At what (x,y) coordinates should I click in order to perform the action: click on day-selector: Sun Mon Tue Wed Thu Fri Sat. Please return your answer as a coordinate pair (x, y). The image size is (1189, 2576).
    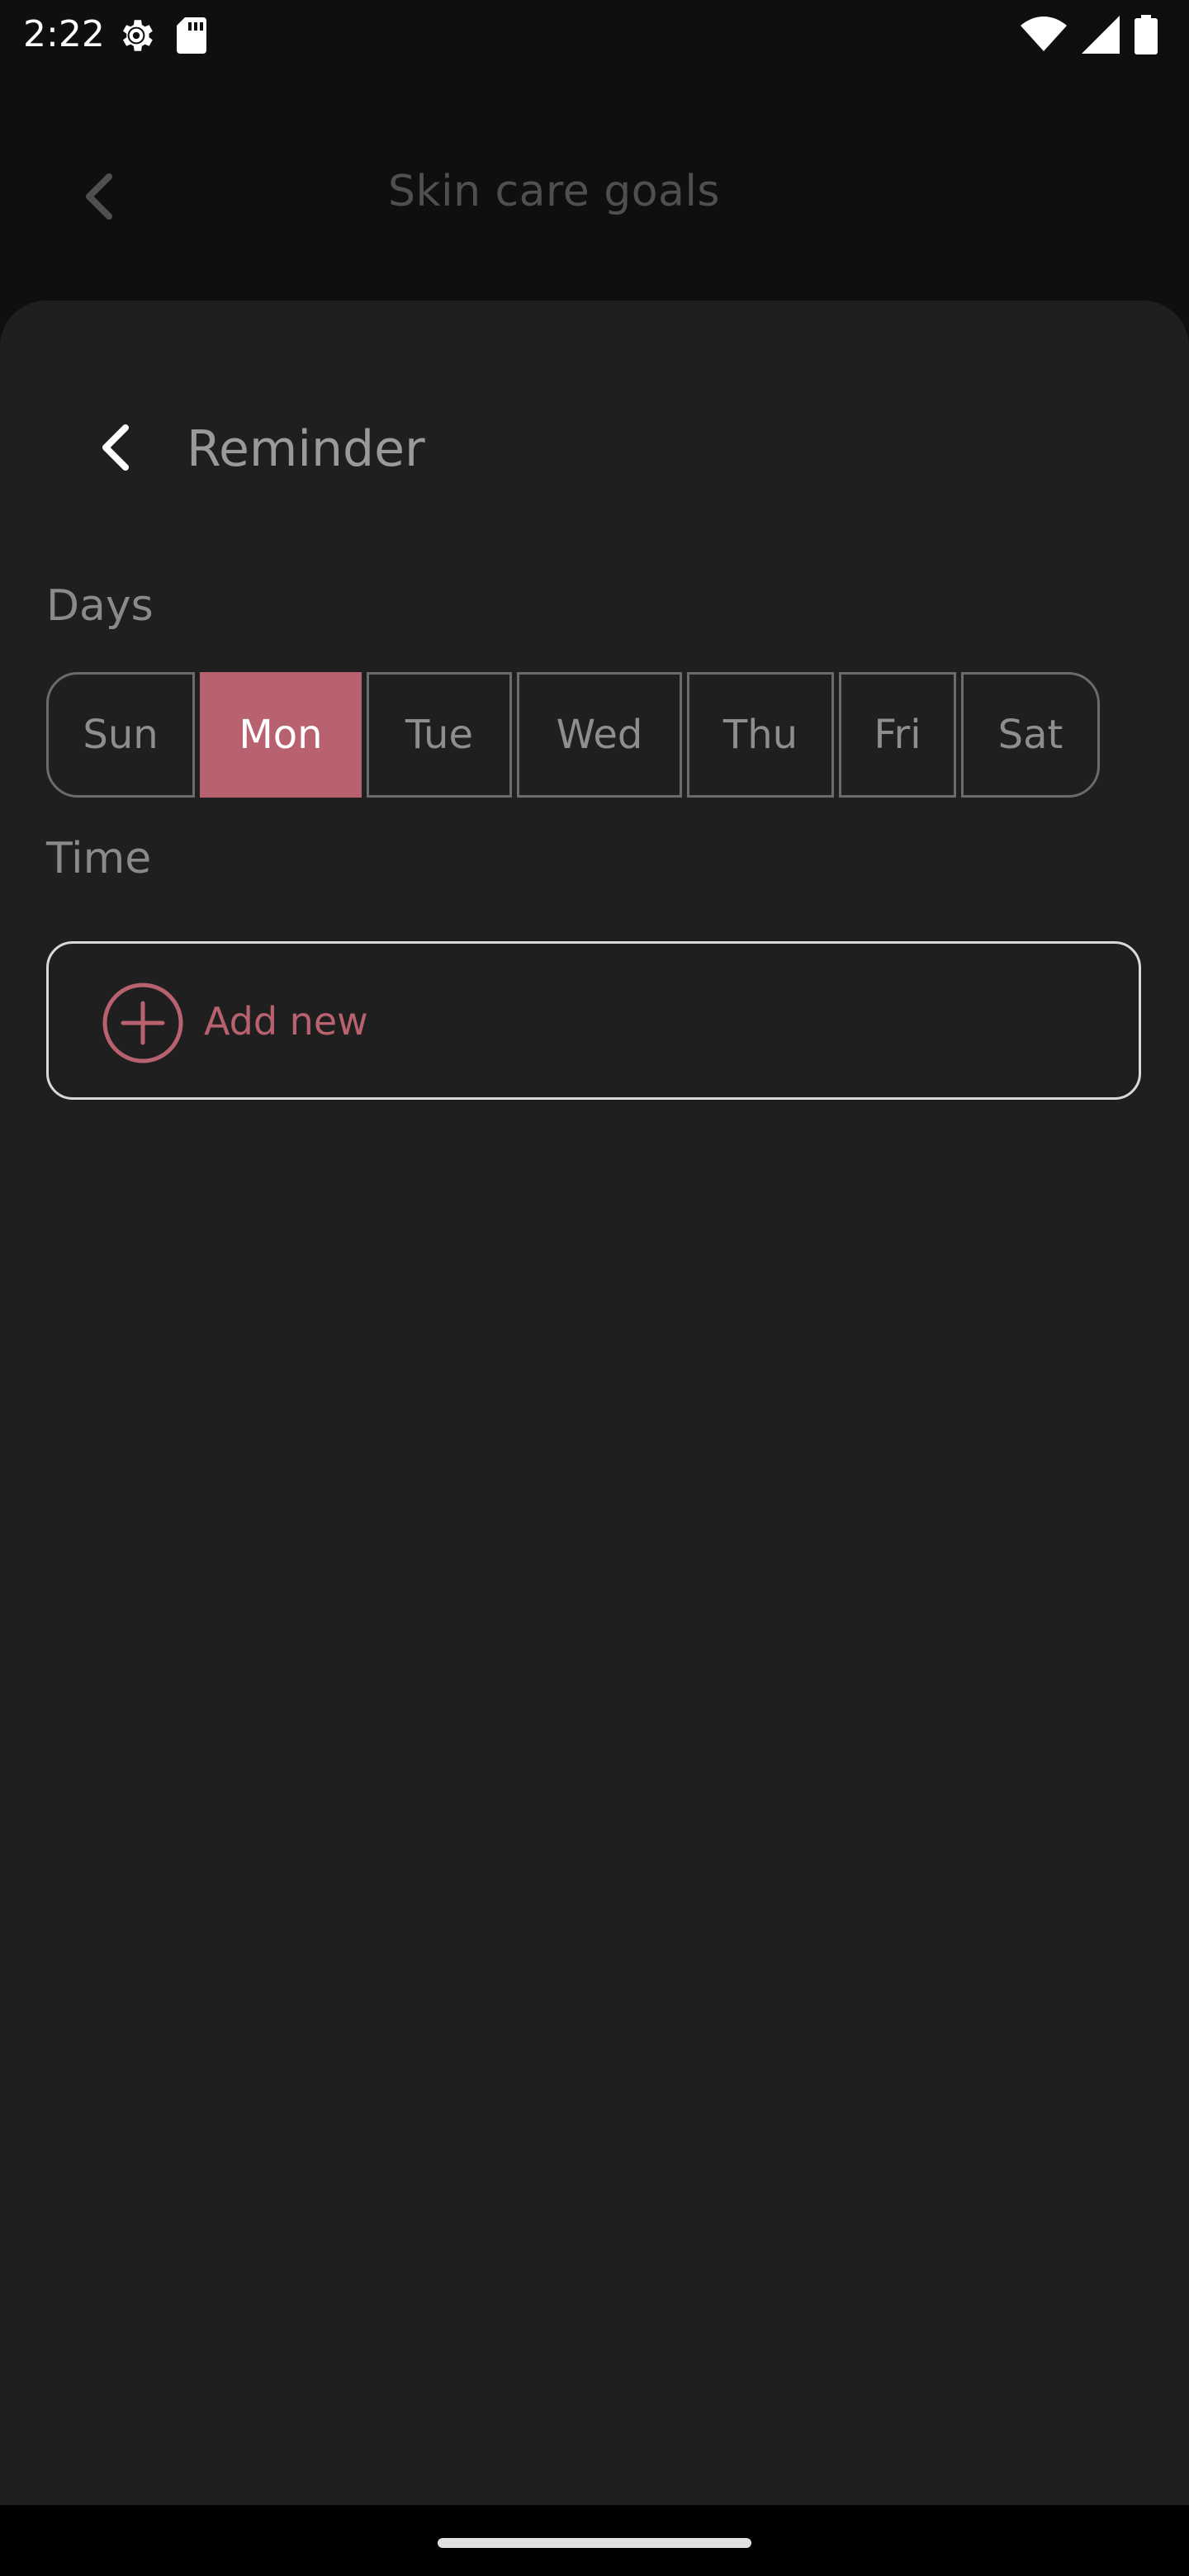
    Looking at the image, I should click on (573, 735).